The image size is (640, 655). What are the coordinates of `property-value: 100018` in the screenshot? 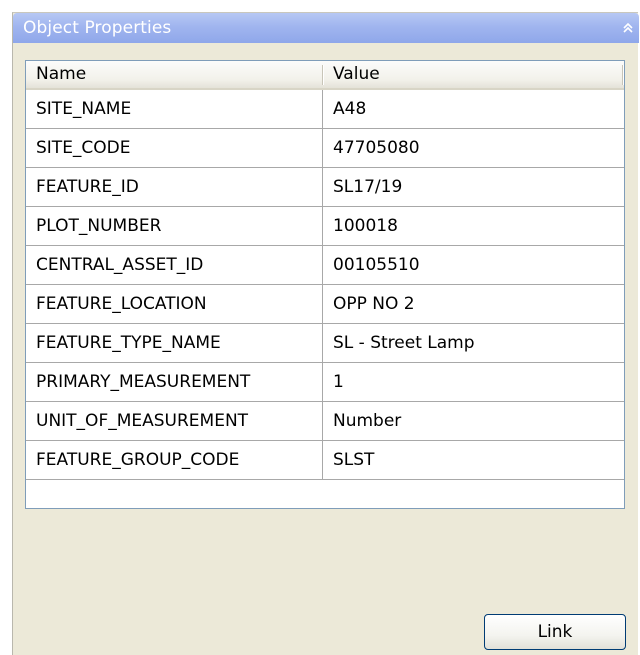 It's located at (473, 226).